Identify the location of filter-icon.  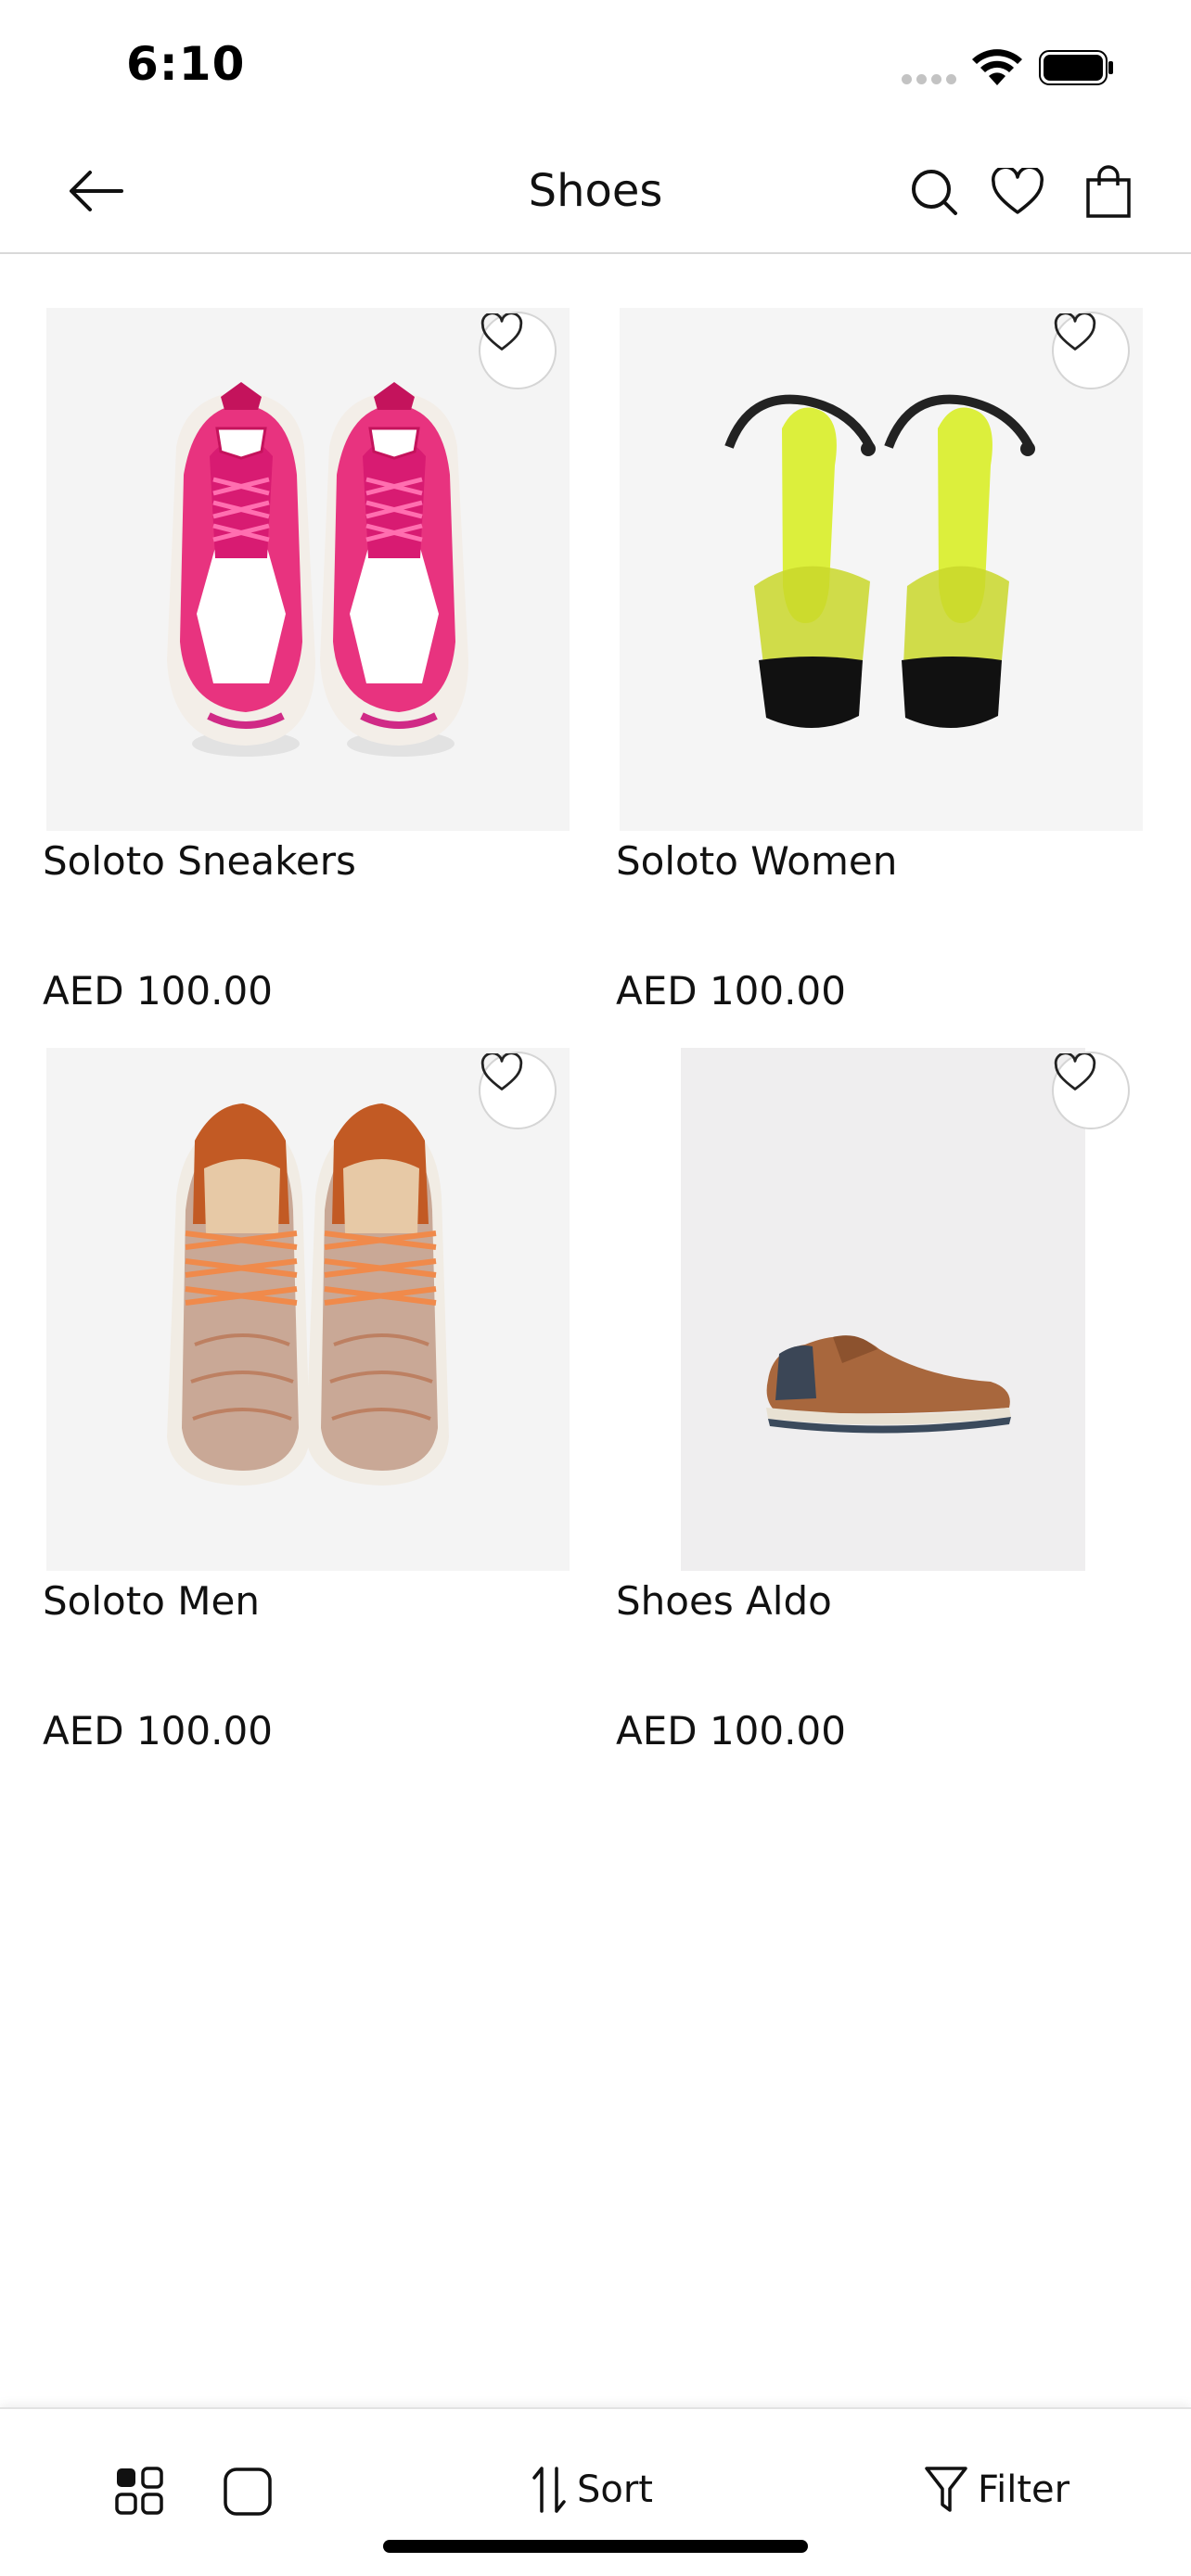
(946, 2489).